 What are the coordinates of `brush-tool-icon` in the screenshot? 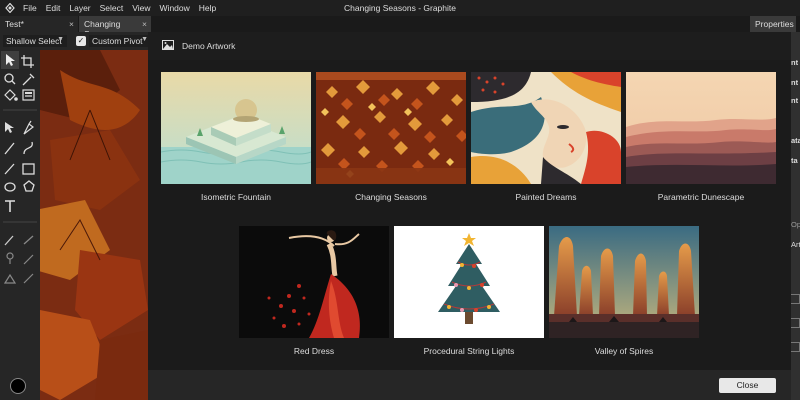 It's located at (9, 240).